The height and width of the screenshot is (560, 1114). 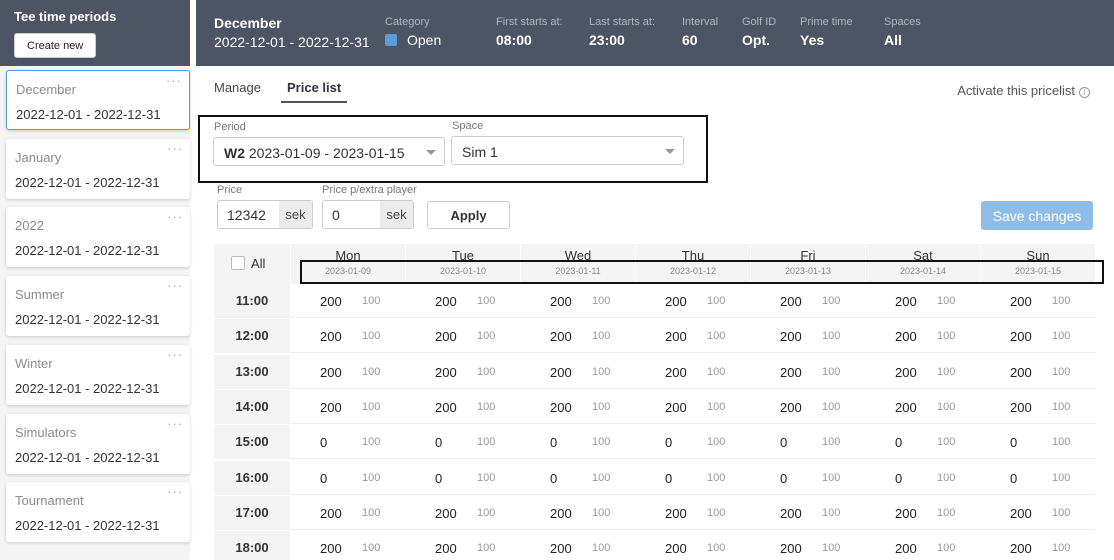 I want to click on time-cell: 15:00, so click(x=252, y=442).